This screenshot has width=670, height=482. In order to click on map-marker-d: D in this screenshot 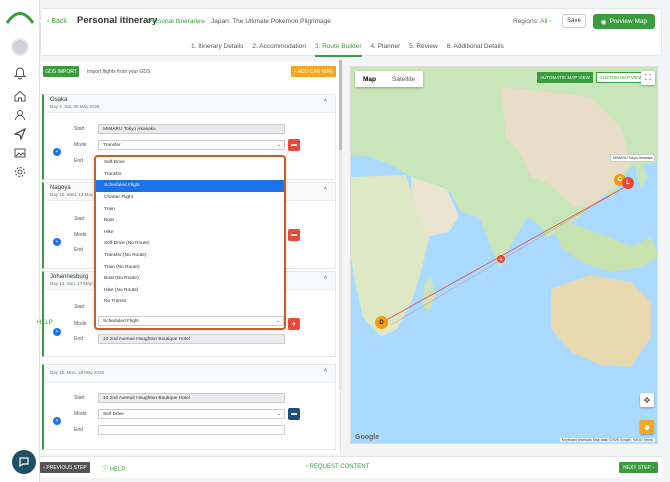, I will do `click(381, 322)`.